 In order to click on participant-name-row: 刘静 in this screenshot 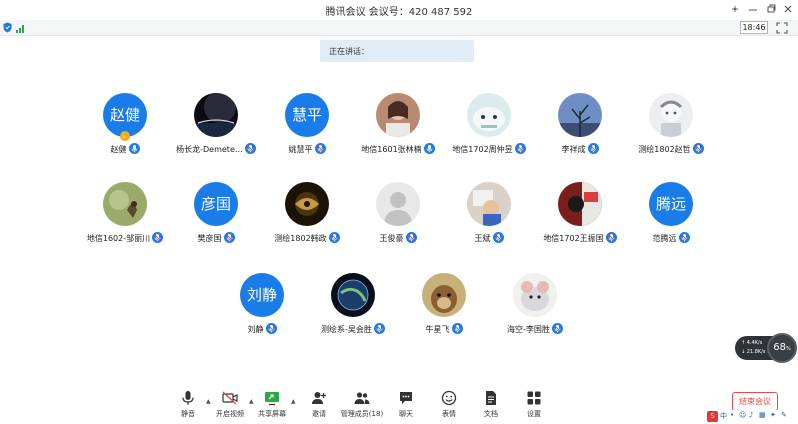, I will do `click(262, 329)`.